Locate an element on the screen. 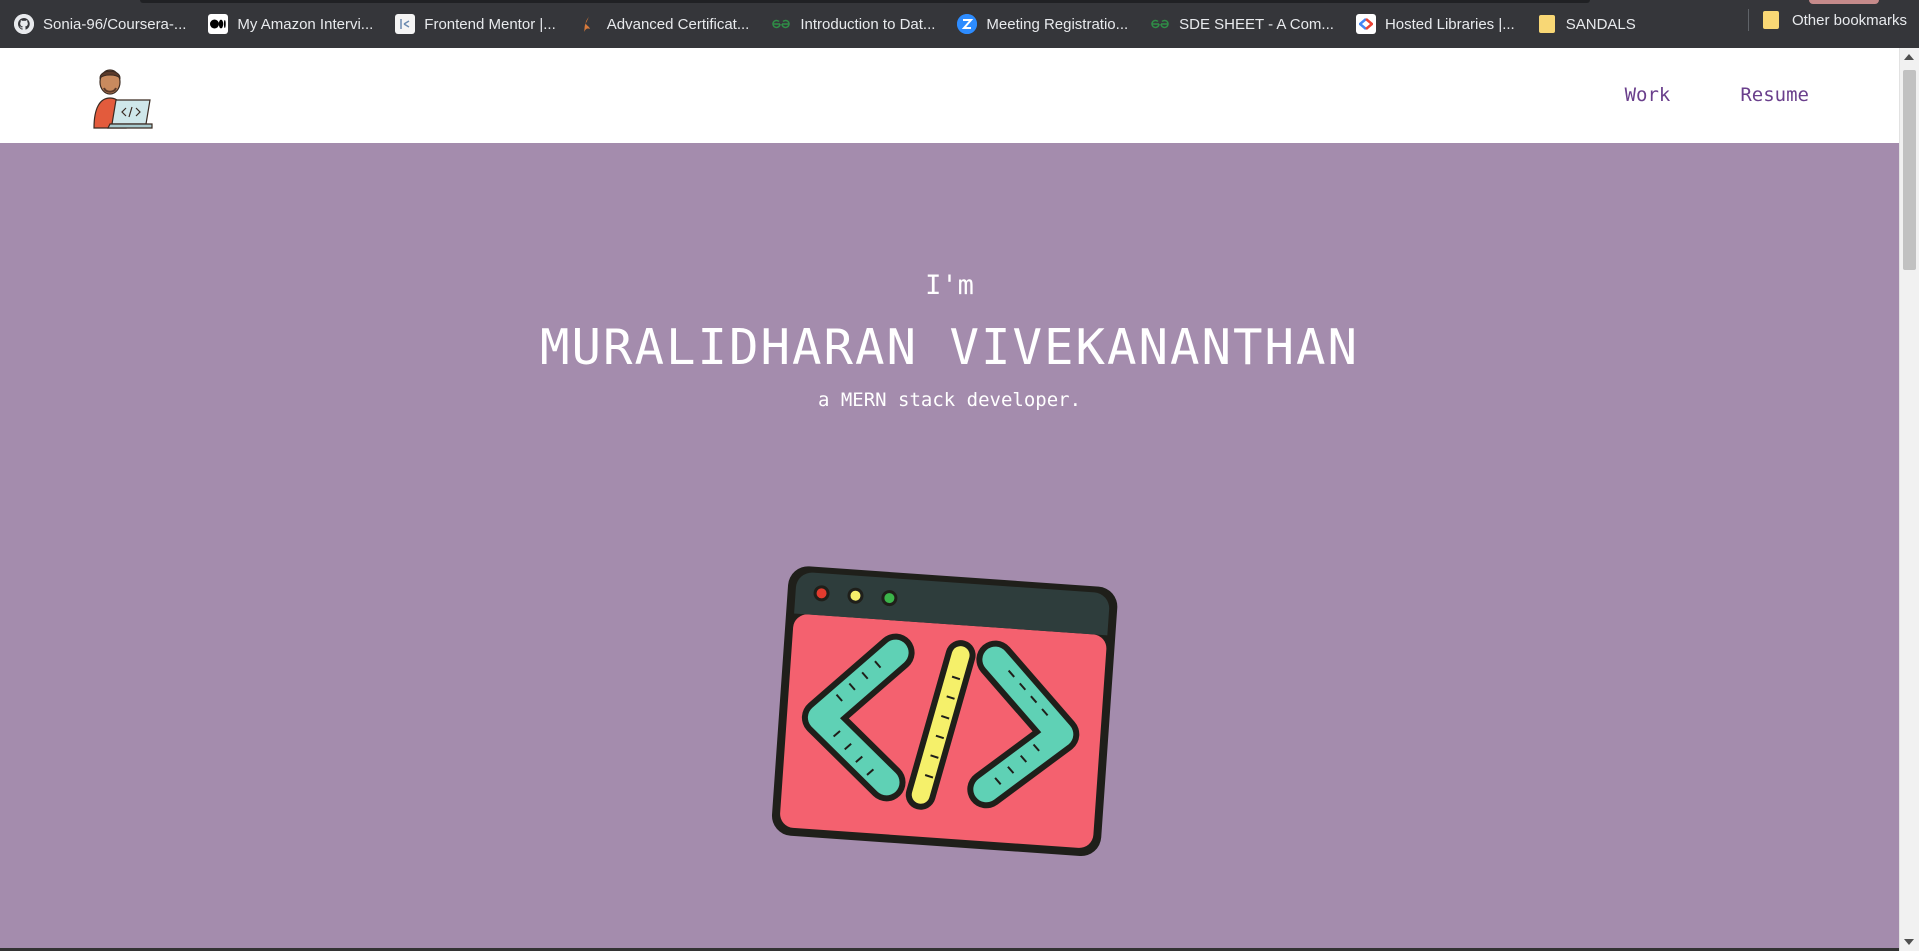  upgrad-icon is located at coordinates (588, 24).